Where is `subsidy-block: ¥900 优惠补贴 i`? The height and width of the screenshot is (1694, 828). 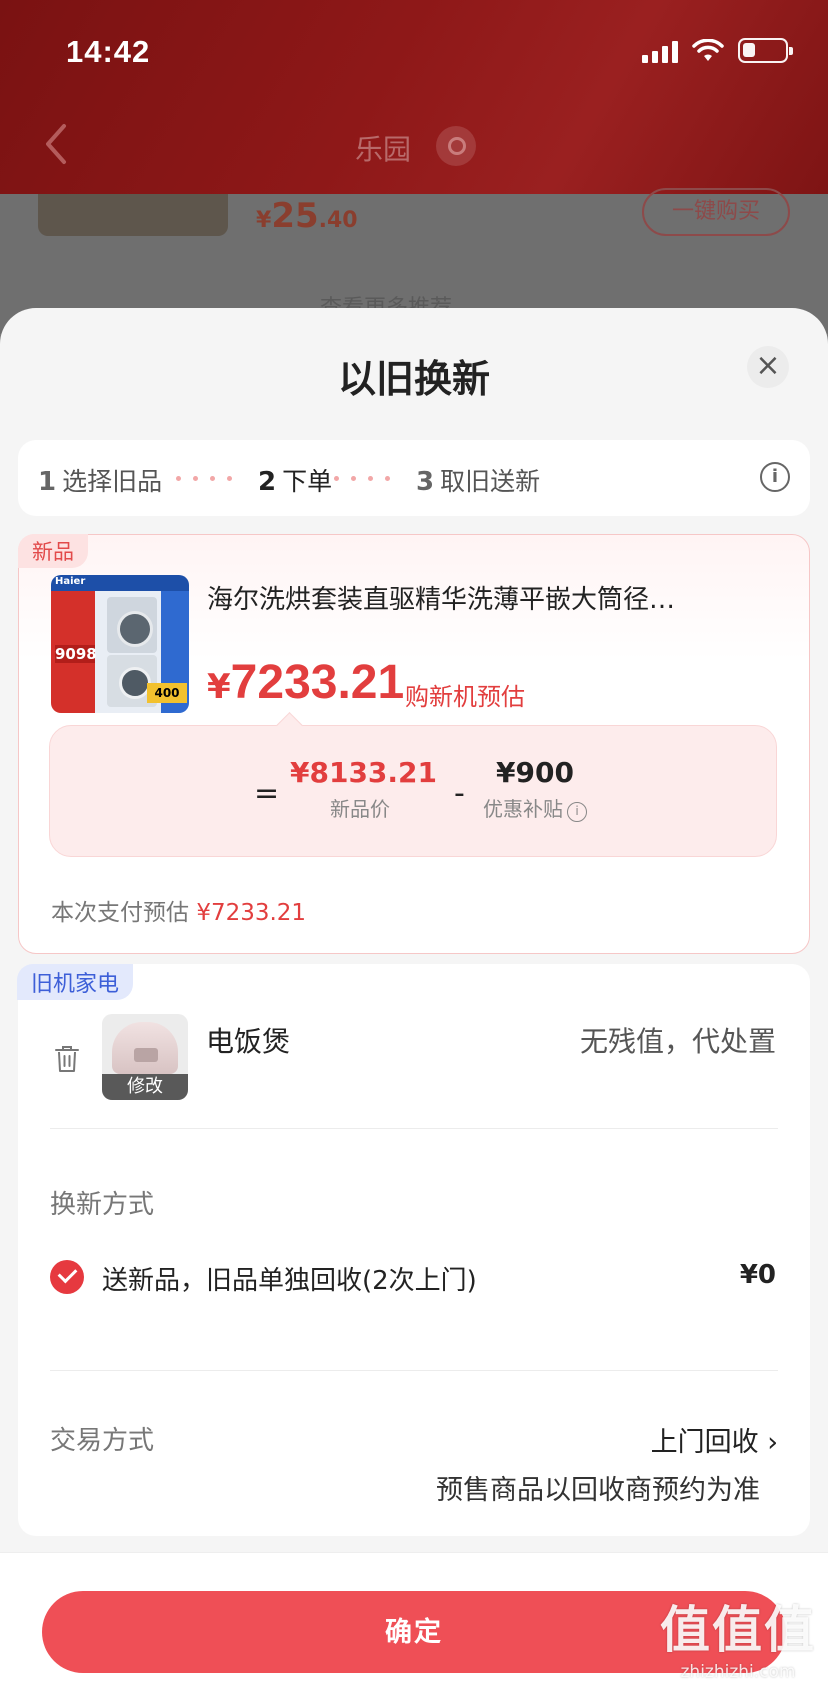
subsidy-block: ¥900 优惠补贴 i is located at coordinates (535, 789).